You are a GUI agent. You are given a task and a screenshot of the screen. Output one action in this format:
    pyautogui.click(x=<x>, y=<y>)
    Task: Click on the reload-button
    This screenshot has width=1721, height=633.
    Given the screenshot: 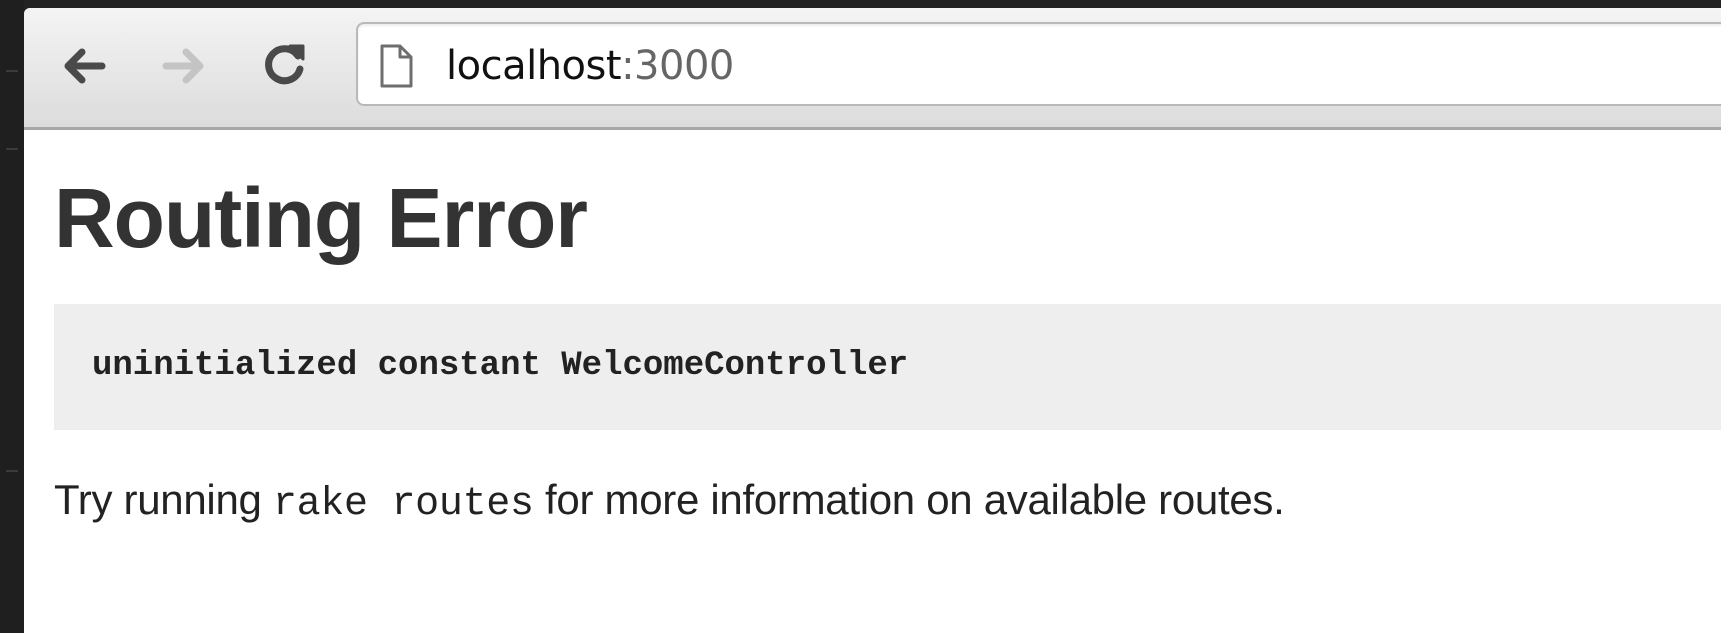 What is the action you would take?
    pyautogui.click(x=284, y=66)
    